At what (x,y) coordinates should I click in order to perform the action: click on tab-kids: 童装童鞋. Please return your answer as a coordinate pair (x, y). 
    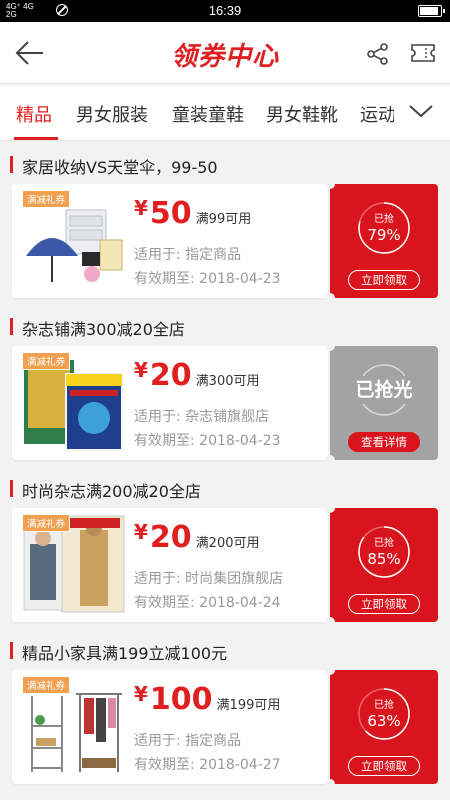
    Looking at the image, I should click on (208, 114).